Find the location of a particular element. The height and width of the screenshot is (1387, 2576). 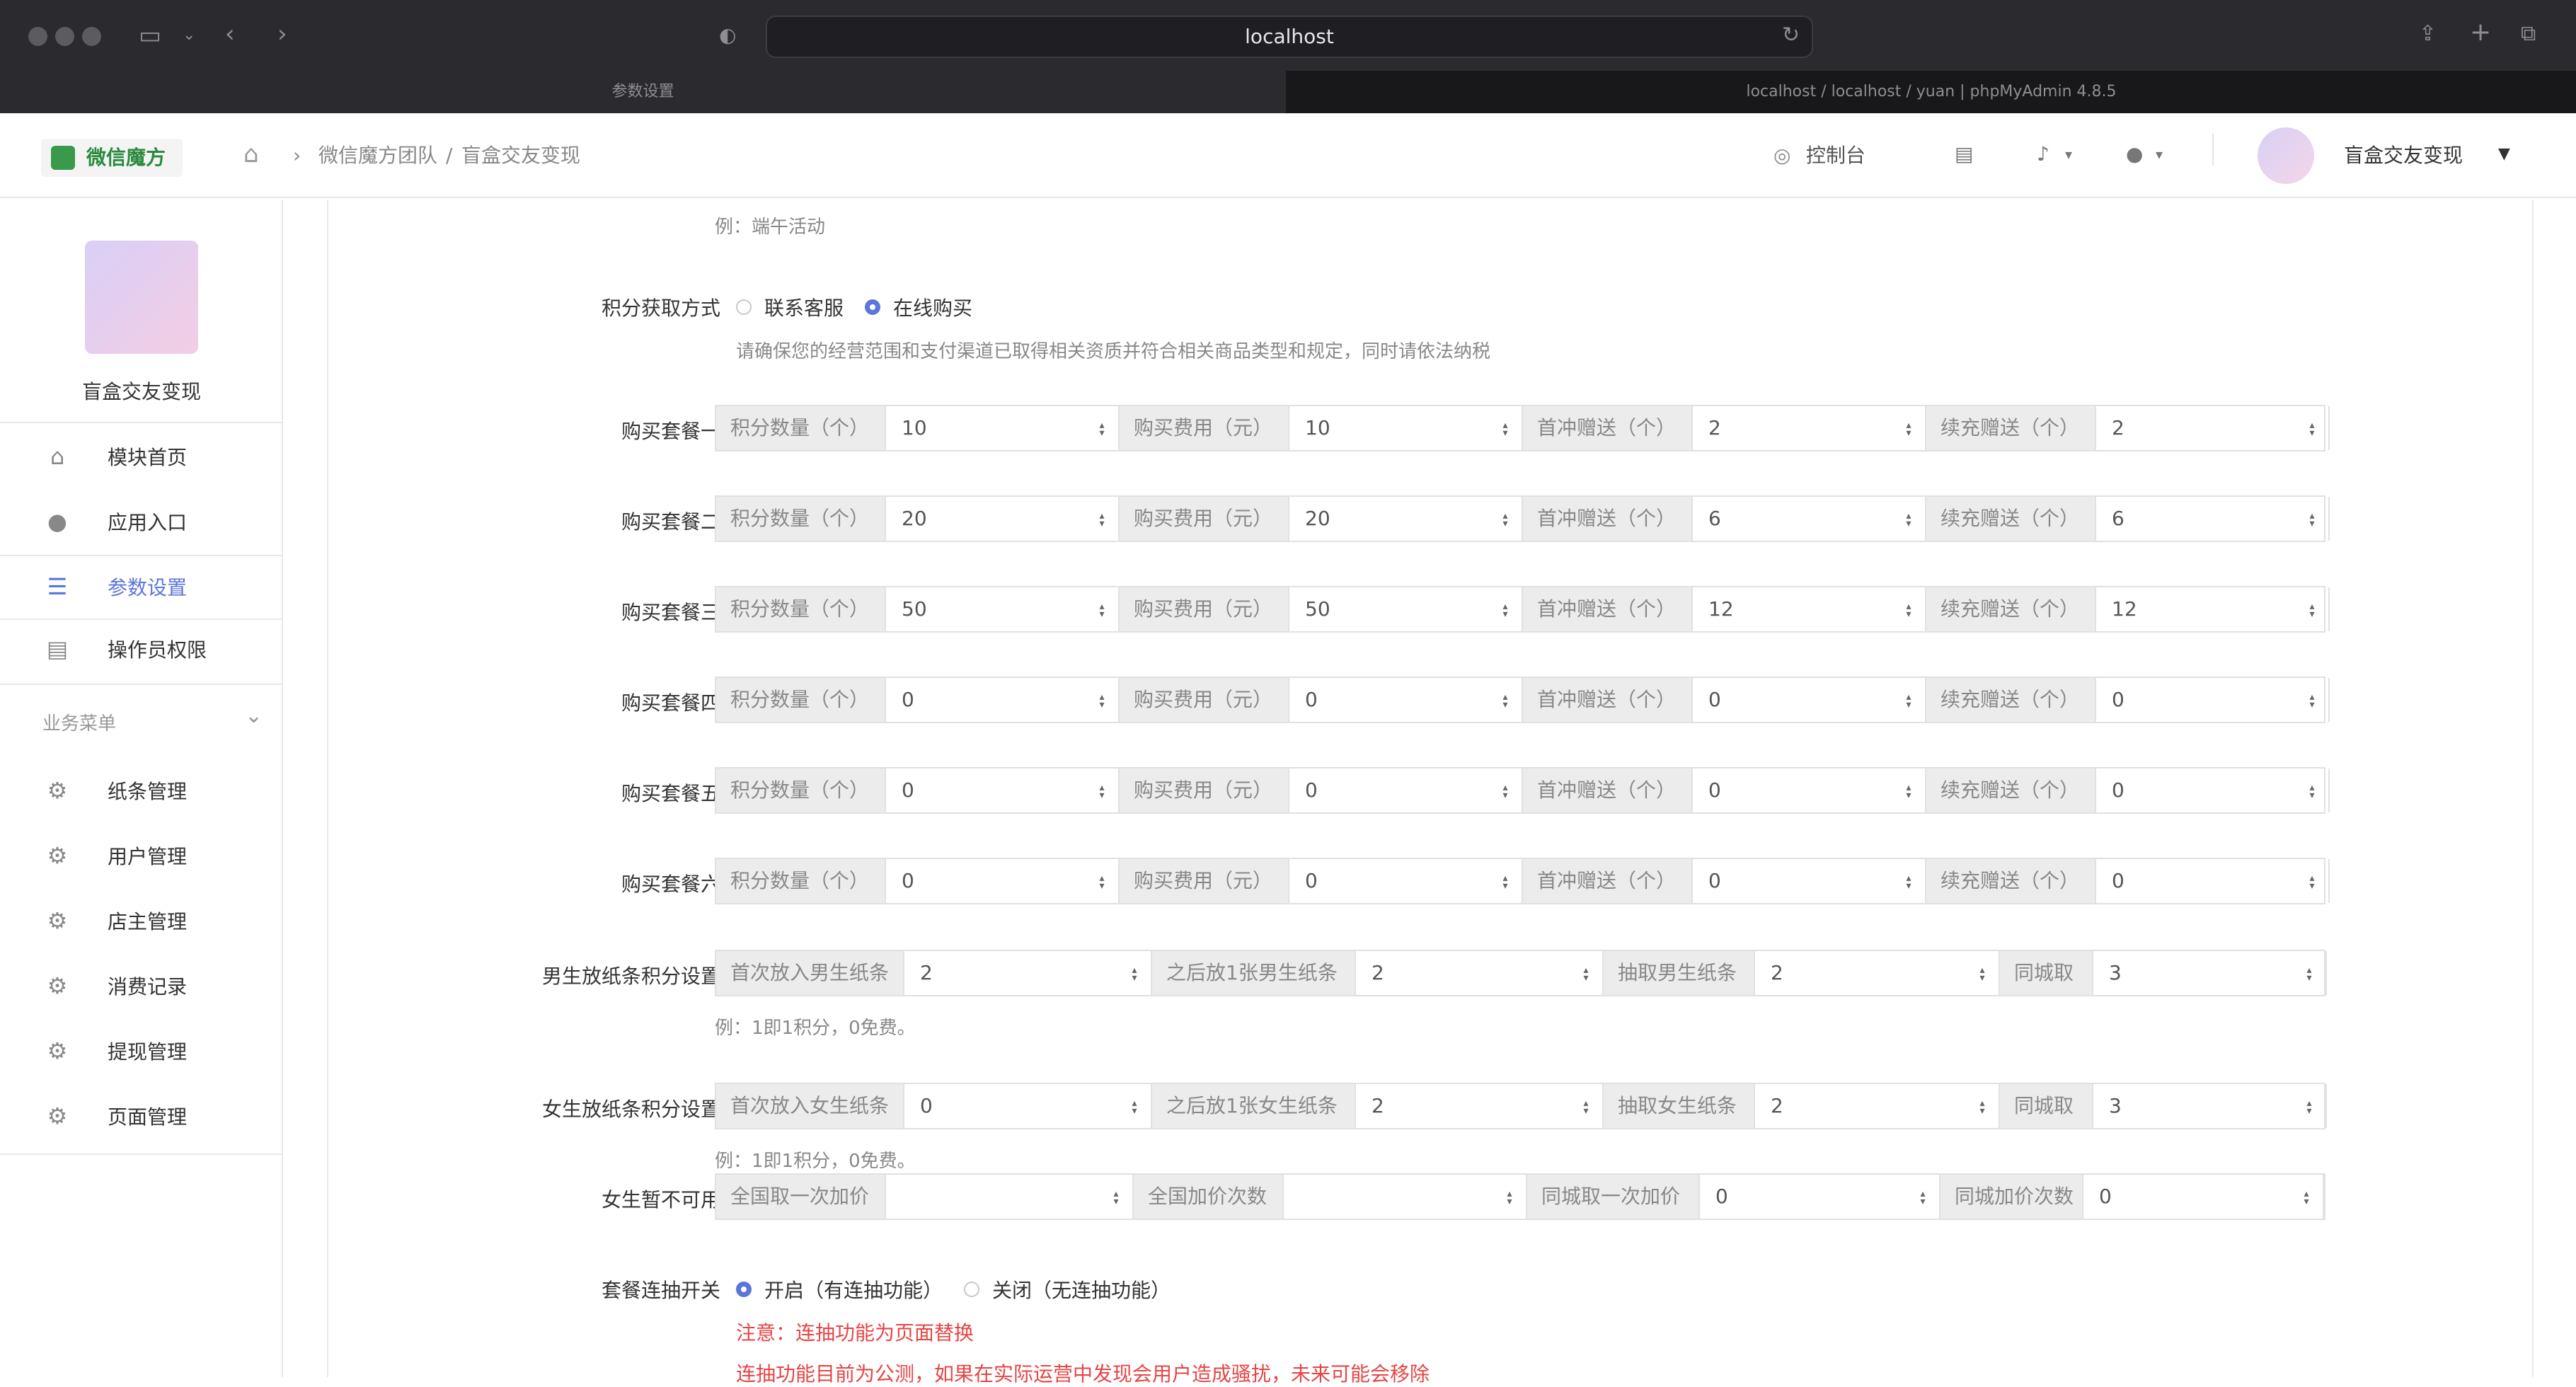

sidebar-item-withdraw: ⚙ 提现管理 is located at coordinates (141, 1051).